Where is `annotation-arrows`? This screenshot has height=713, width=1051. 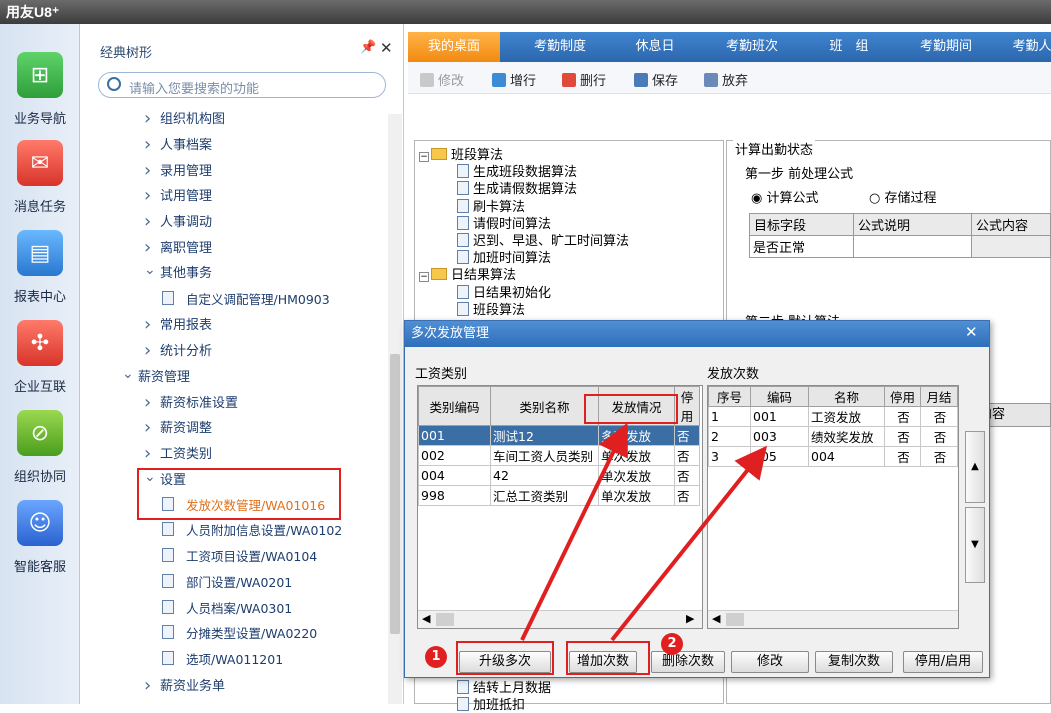
annotation-arrows is located at coordinates (643, 532).